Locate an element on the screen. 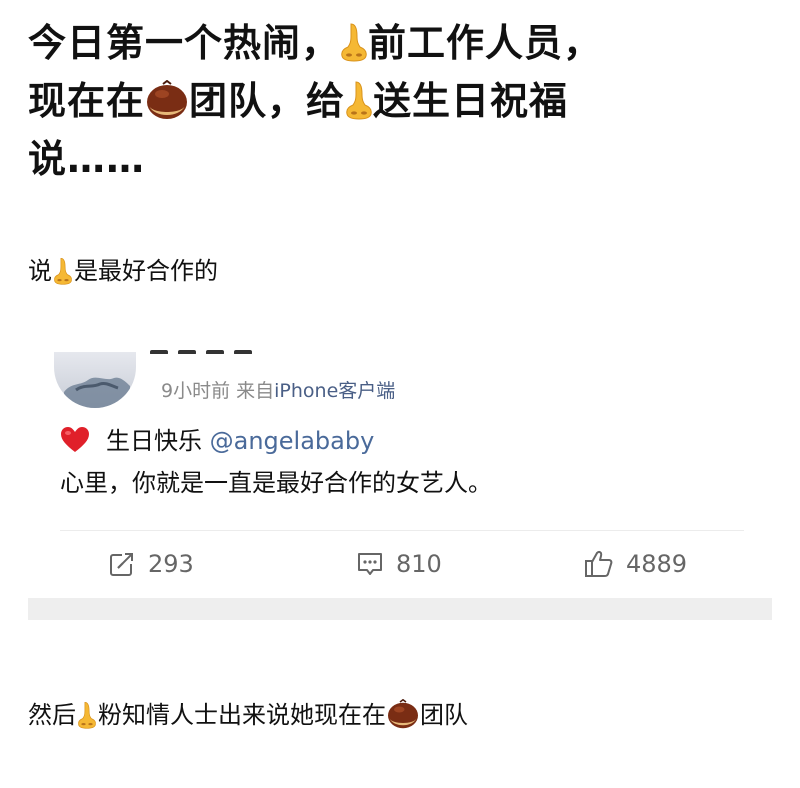 The width and height of the screenshot is (800, 788). para2-pre: 然后 is located at coordinates (52, 715).